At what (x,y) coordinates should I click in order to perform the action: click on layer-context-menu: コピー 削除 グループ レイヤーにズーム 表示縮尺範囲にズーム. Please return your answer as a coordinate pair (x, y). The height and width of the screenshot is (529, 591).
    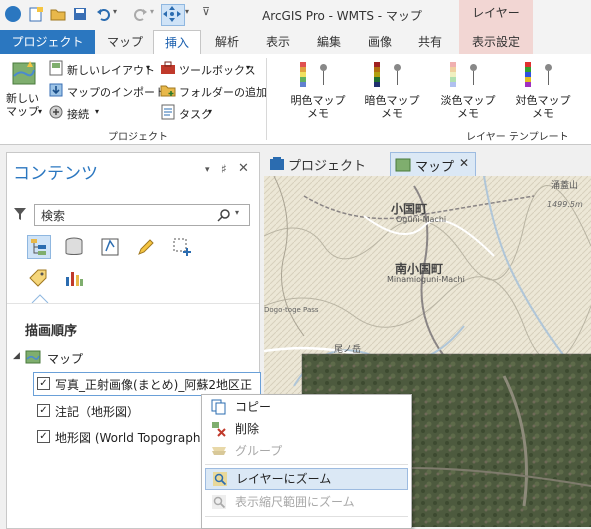
    Looking at the image, I should click on (306, 461).